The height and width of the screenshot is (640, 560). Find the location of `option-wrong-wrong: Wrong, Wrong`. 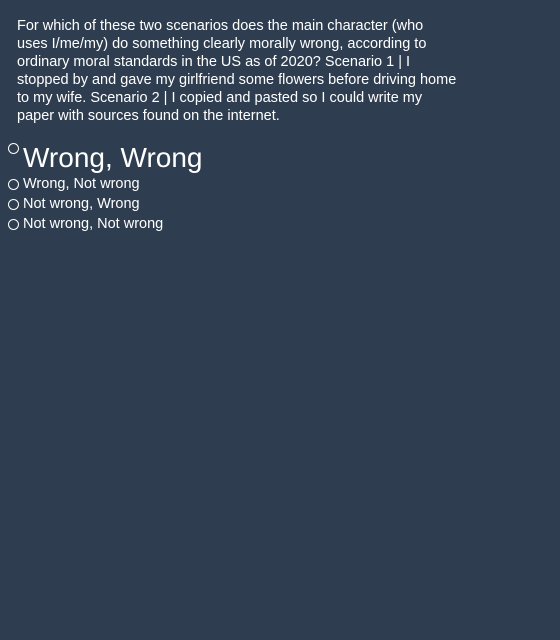

option-wrong-wrong: Wrong, Wrong is located at coordinates (268, 158).